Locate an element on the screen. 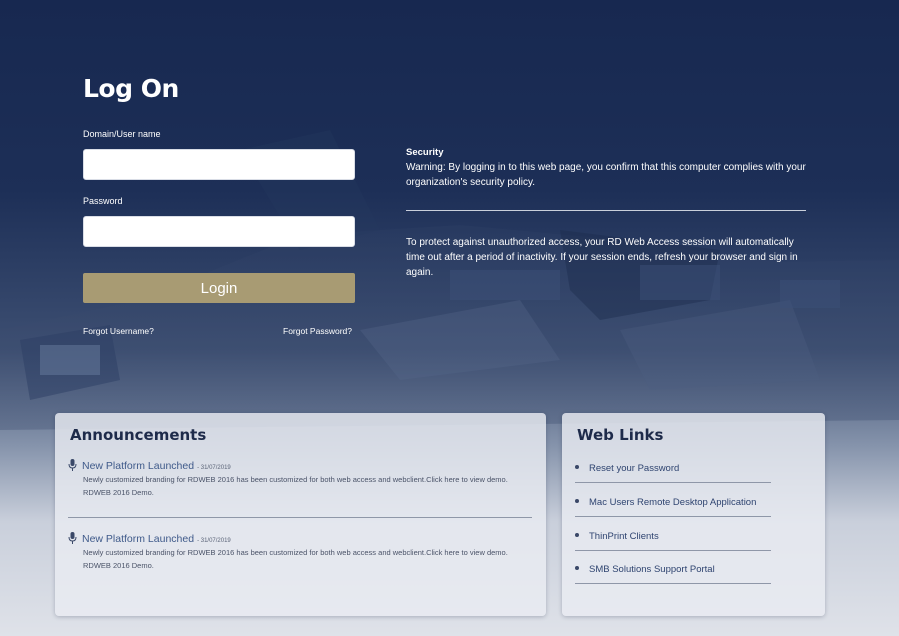 This screenshot has width=899, height=636. username-input is located at coordinates (219, 164).